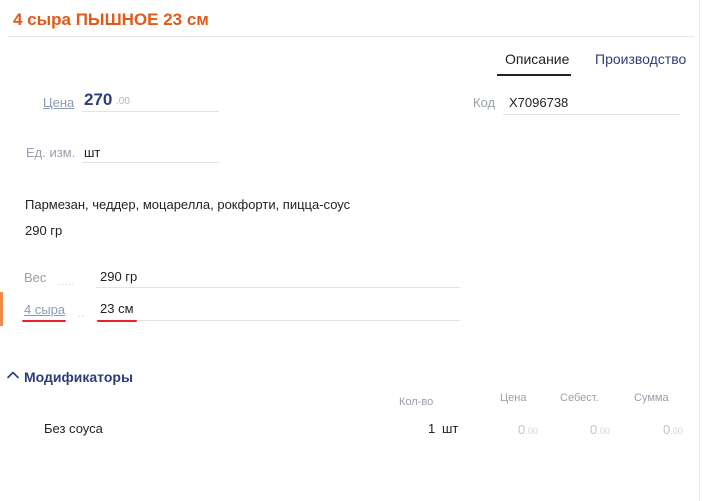  Describe the element at coordinates (676, 431) in the screenshot. I see `sum-decimal: .00` at that location.